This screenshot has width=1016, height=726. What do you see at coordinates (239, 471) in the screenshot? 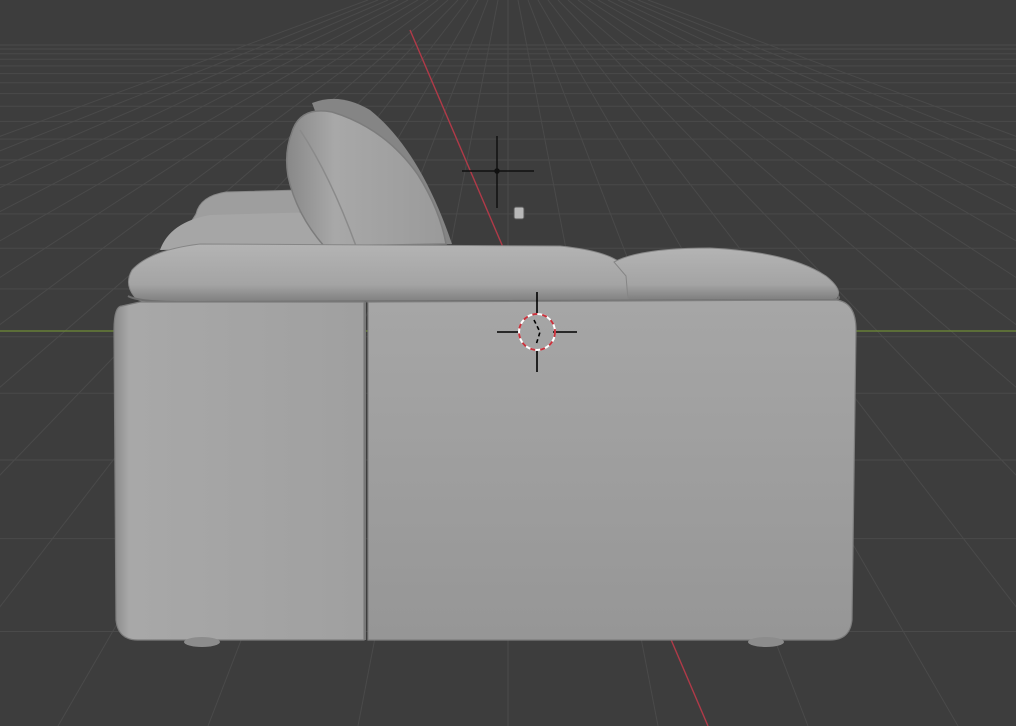
I see `sofa-base-left` at bounding box center [239, 471].